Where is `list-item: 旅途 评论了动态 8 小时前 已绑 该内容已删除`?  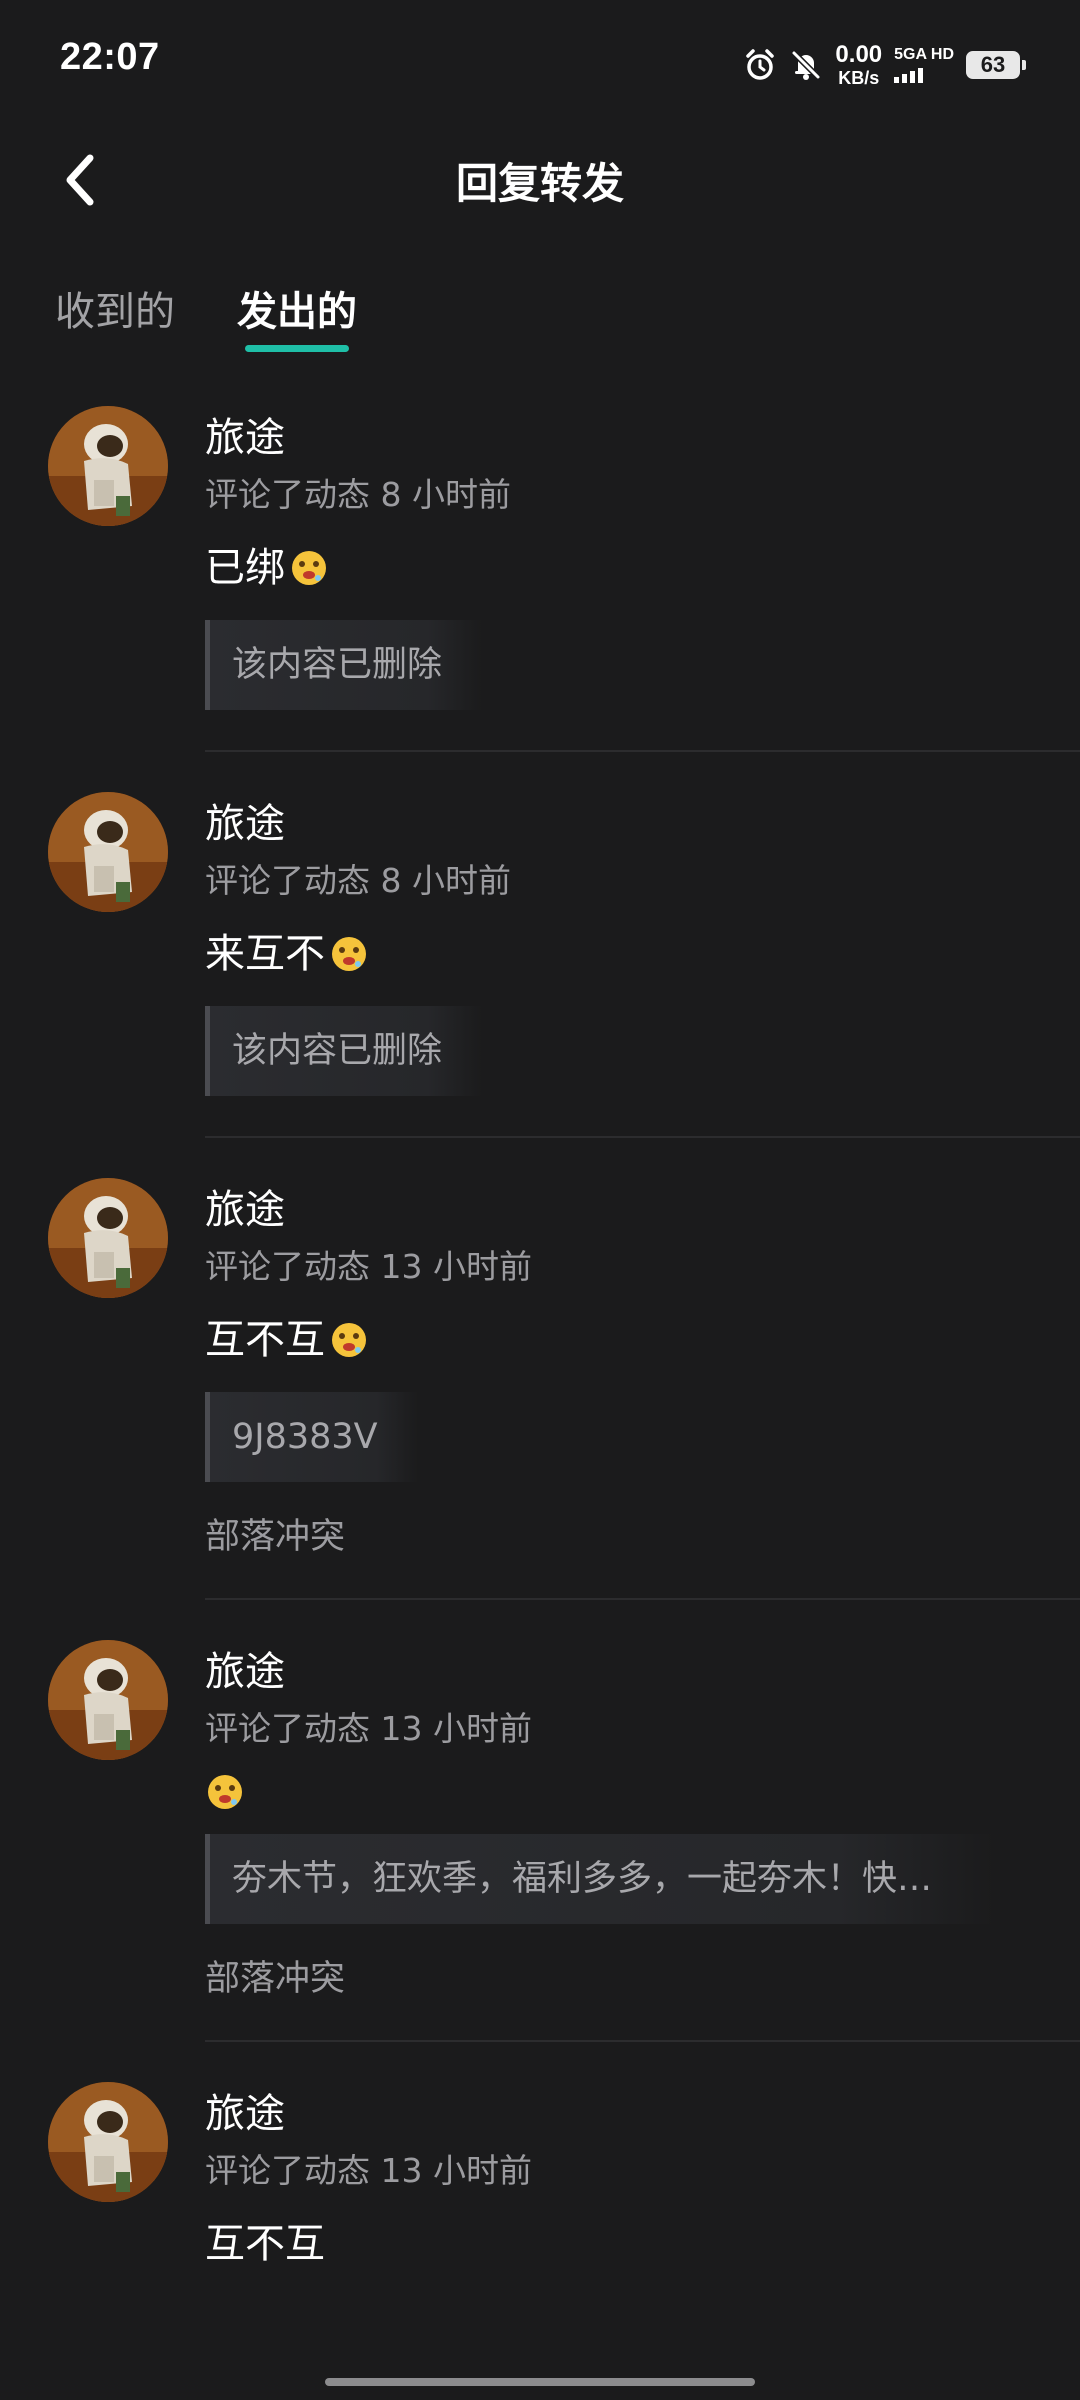 list-item: 旅途 评论了动态 8 小时前 已绑 该内容已删除 is located at coordinates (540, 576).